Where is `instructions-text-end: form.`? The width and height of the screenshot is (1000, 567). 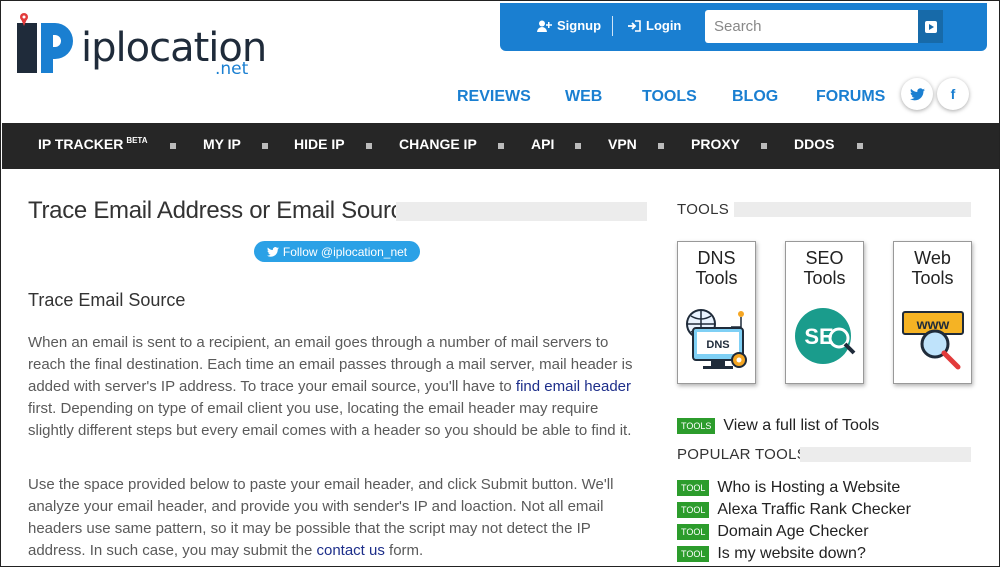
instructions-text-end: form. is located at coordinates (404, 550).